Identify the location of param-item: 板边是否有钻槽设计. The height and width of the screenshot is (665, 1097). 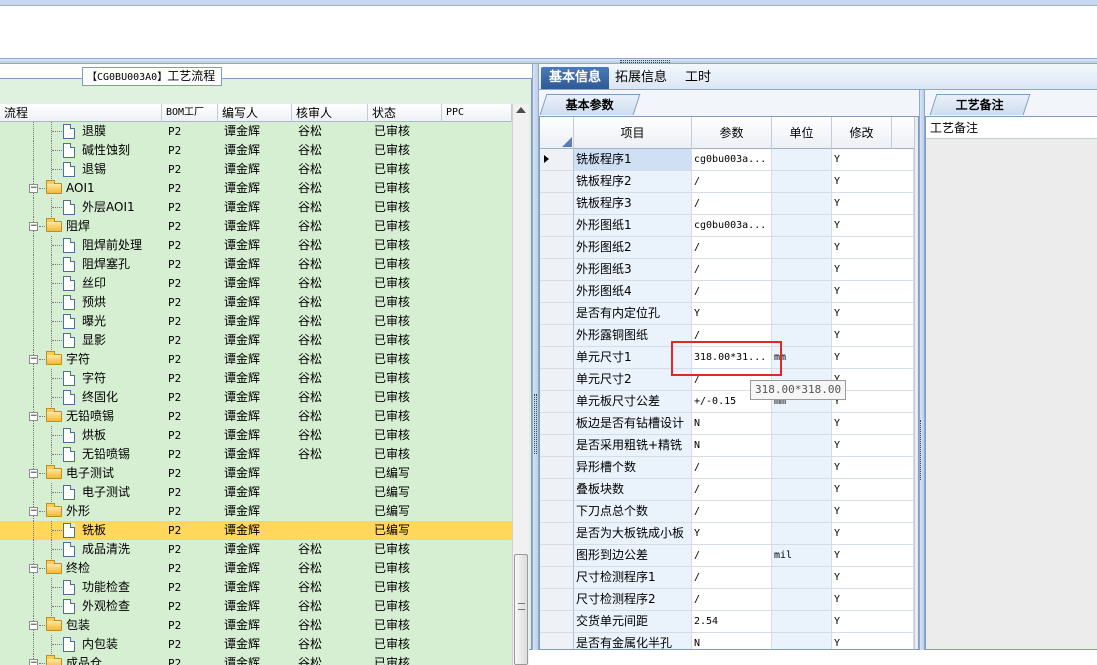
(633, 424).